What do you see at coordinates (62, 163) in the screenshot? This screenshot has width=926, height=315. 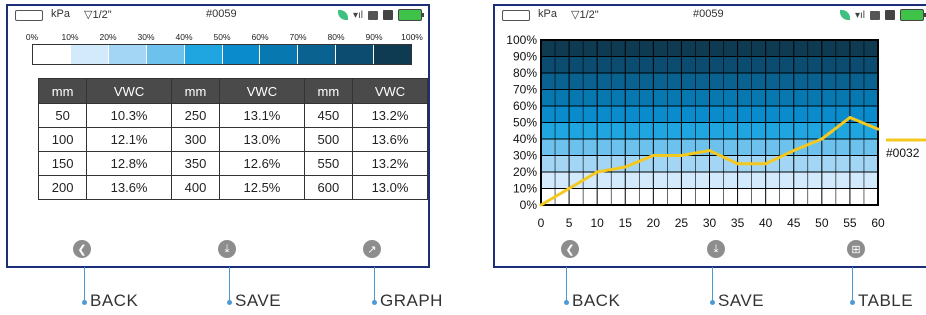 I see `table-cell: 150` at bounding box center [62, 163].